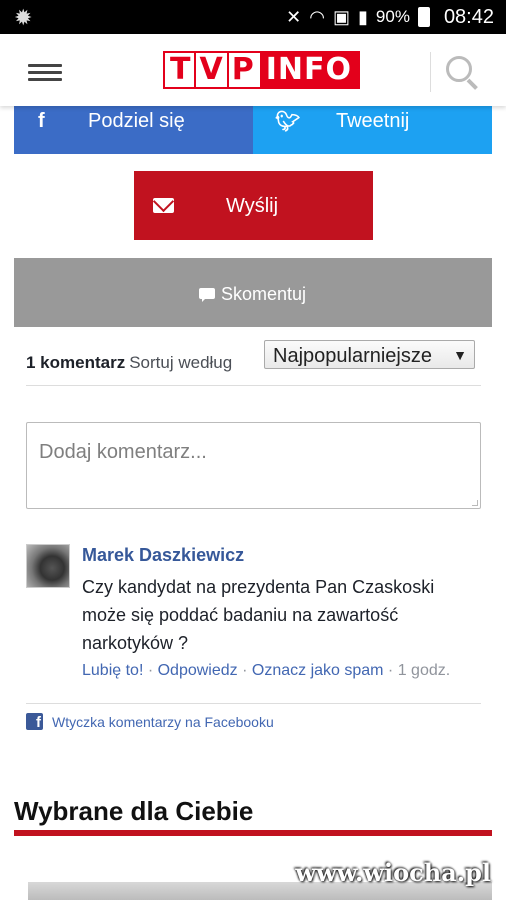  What do you see at coordinates (198, 670) in the screenshot?
I see `reply-link: Odpowiedz` at bounding box center [198, 670].